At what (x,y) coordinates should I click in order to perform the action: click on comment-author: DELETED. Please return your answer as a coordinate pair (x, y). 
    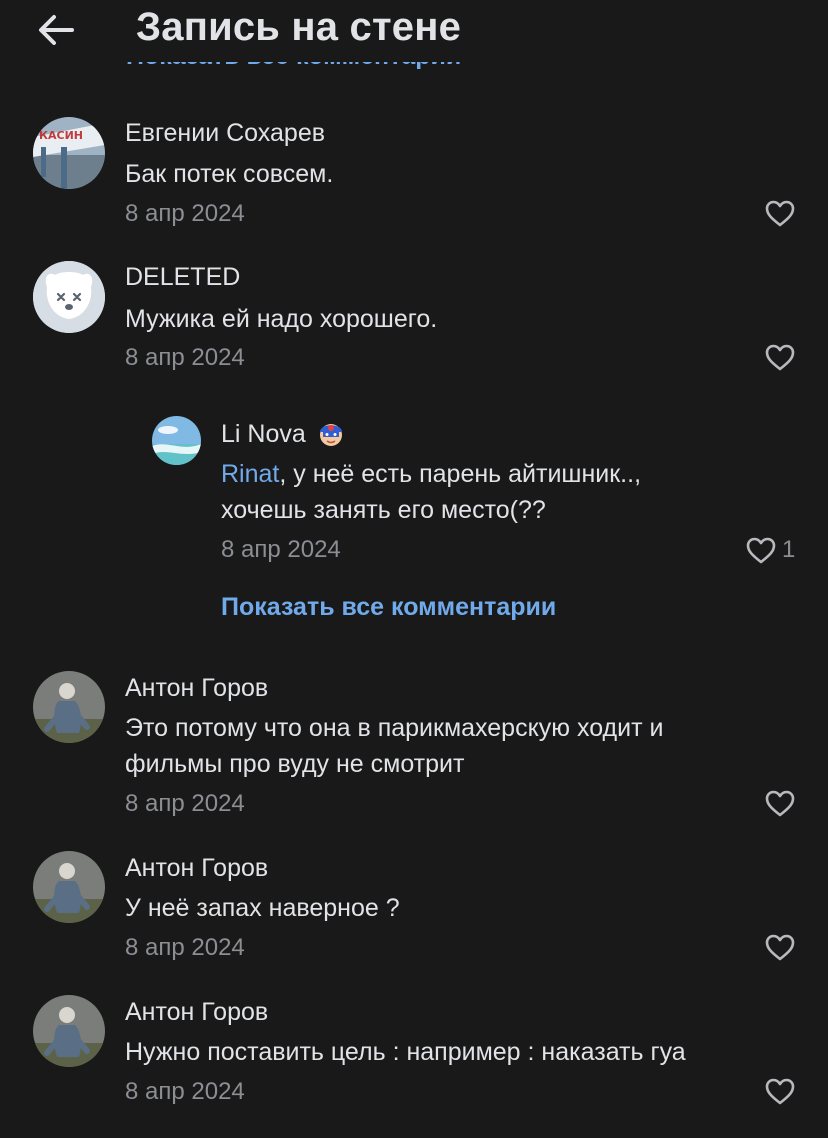
    Looking at the image, I should click on (182, 277).